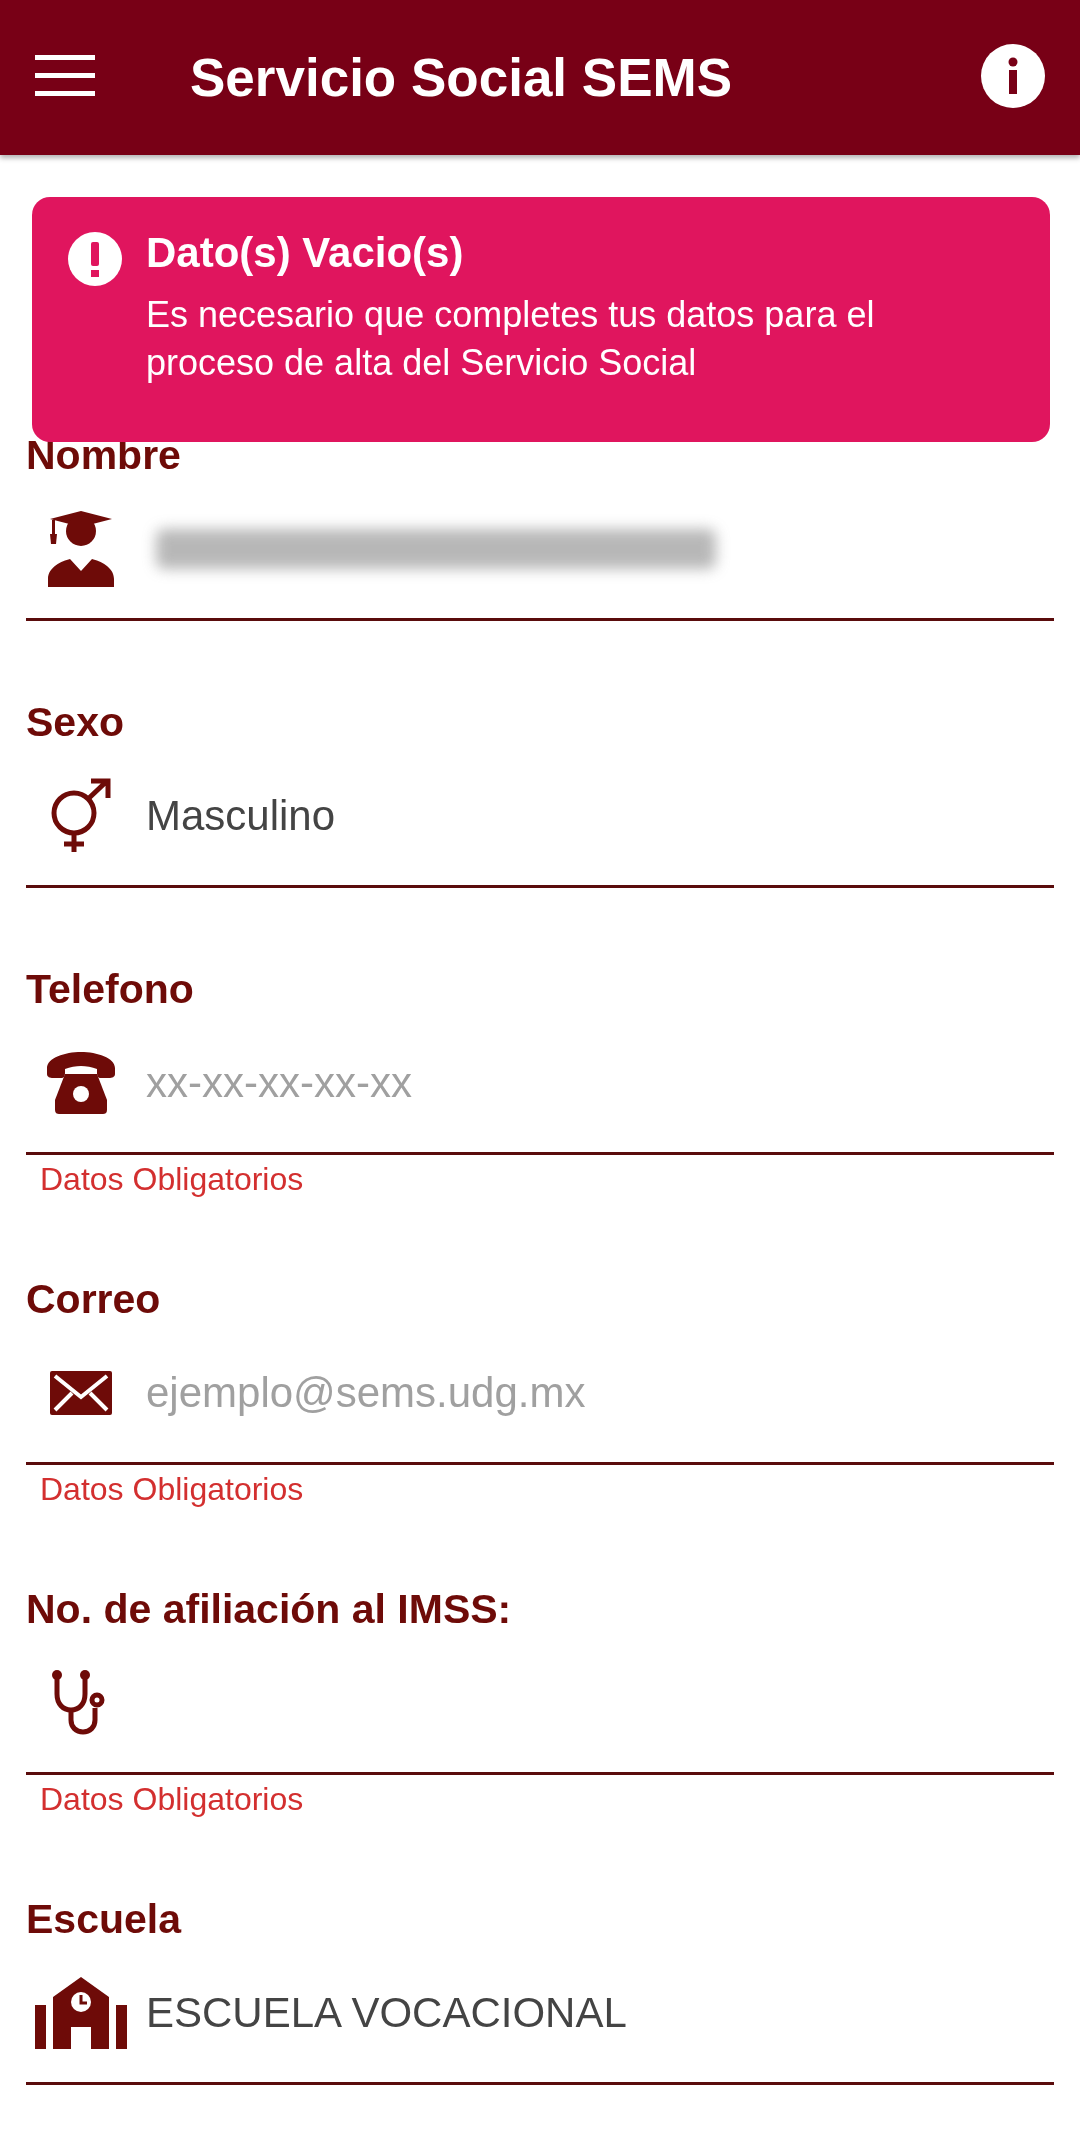  Describe the element at coordinates (81, 1083) in the screenshot. I see `phone-icon` at that location.